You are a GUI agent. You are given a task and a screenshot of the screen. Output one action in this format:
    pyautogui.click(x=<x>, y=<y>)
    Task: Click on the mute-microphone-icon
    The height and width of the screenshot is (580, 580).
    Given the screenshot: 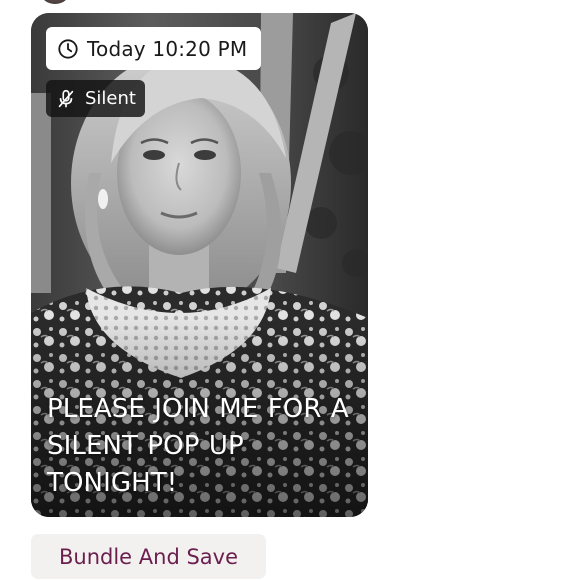 What is the action you would take?
    pyautogui.click(x=66, y=99)
    